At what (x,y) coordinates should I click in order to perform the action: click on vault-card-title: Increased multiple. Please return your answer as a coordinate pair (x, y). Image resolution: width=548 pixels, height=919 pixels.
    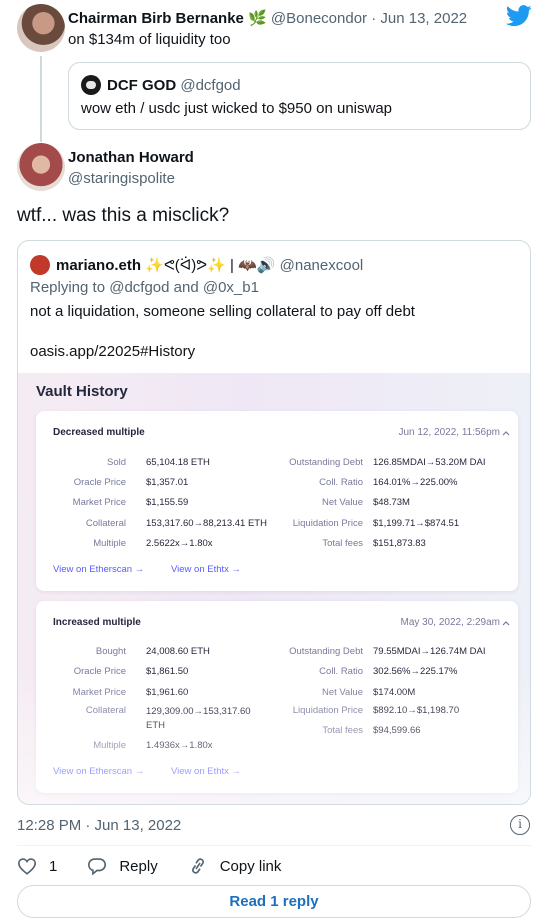
    Looking at the image, I should click on (97, 622).